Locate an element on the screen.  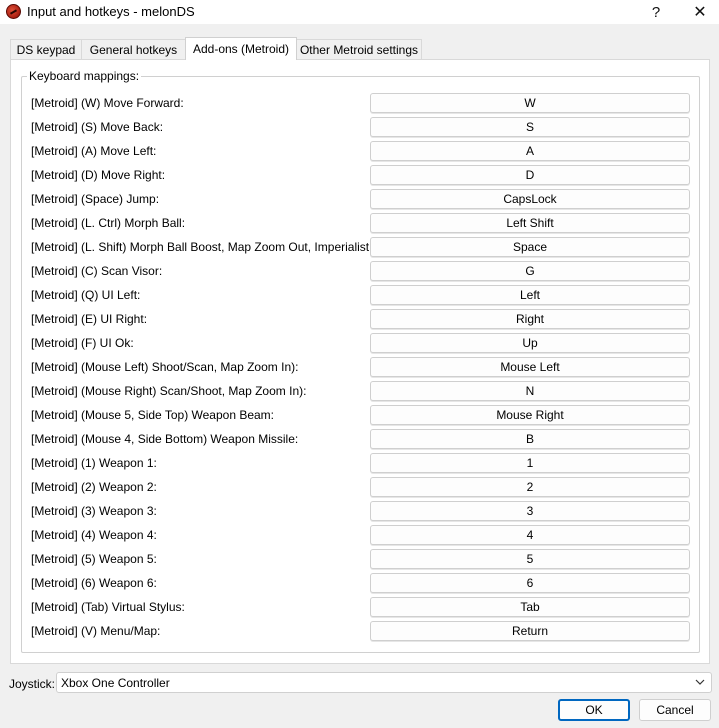
mapping-key-button: S is located at coordinates (530, 127).